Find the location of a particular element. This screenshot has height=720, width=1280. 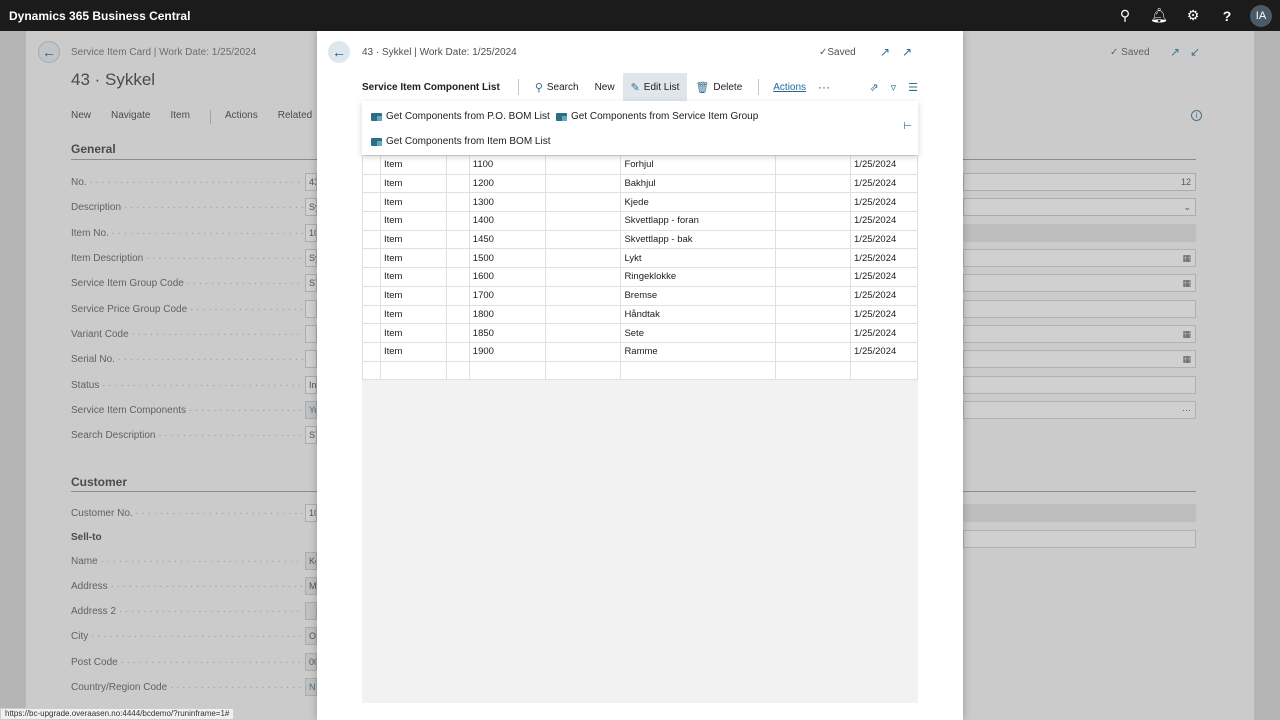

new-entry-row is located at coordinates (640, 370).